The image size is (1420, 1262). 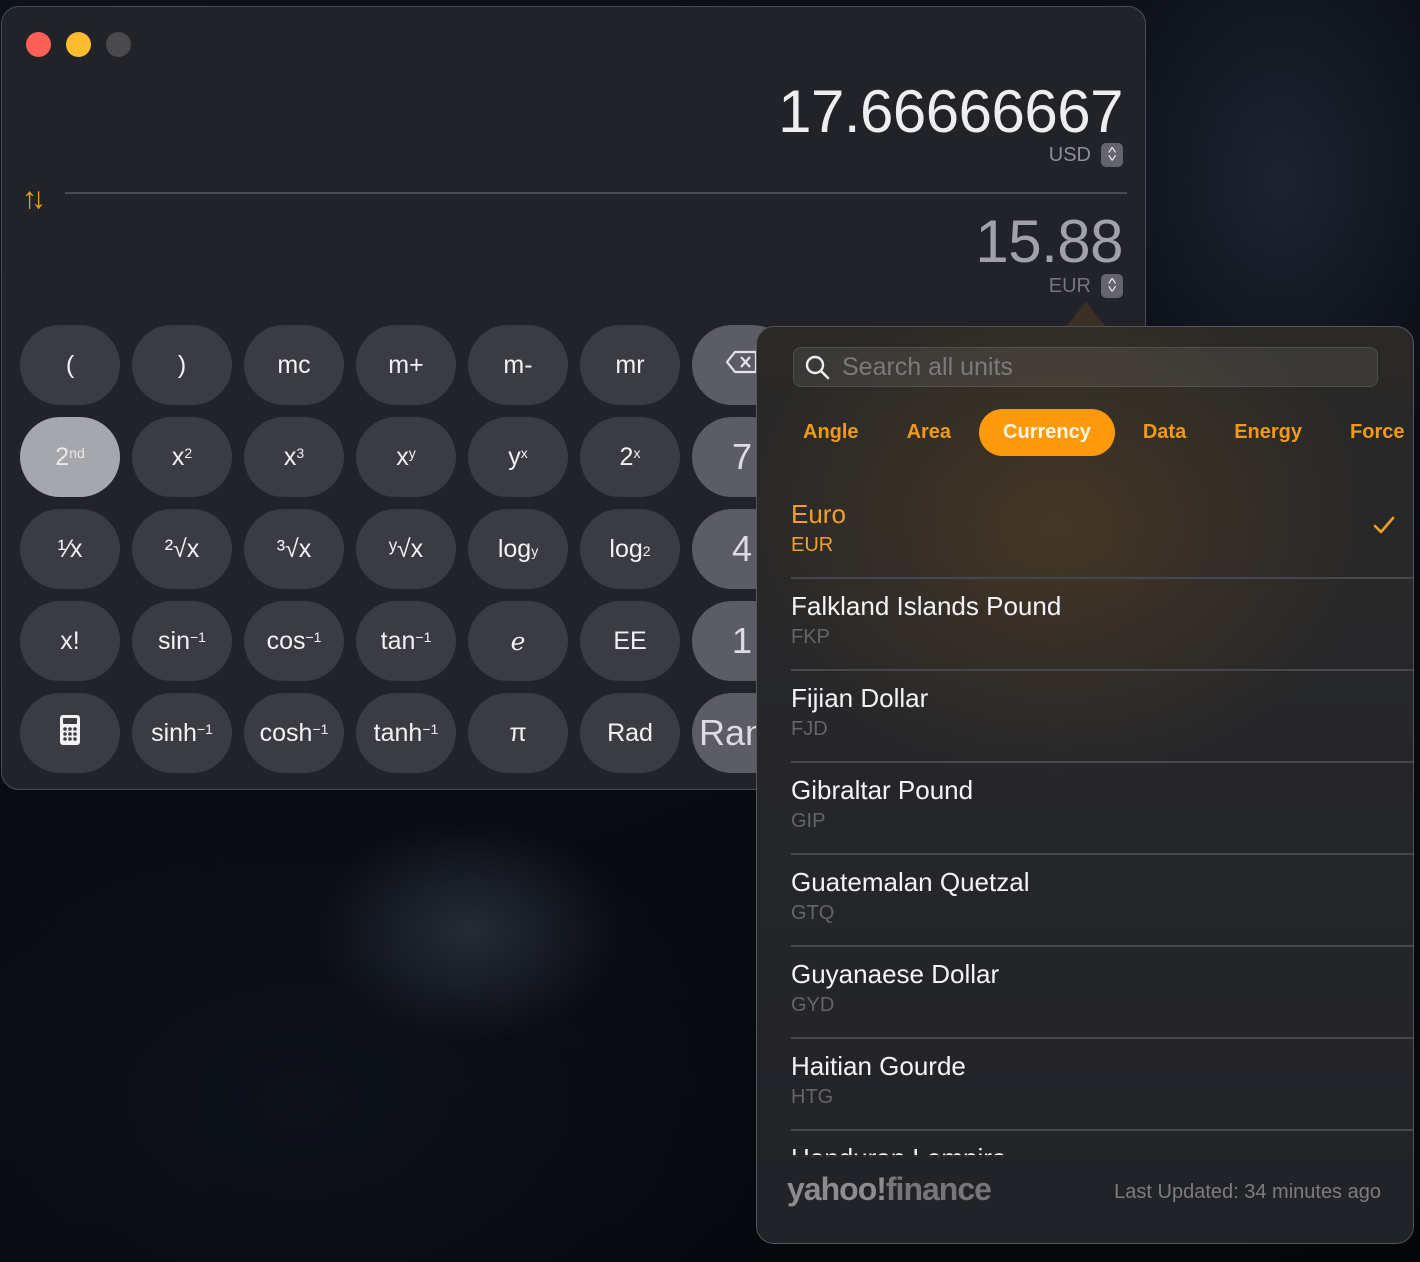 I want to click on key-label: e, so click(x=518, y=641).